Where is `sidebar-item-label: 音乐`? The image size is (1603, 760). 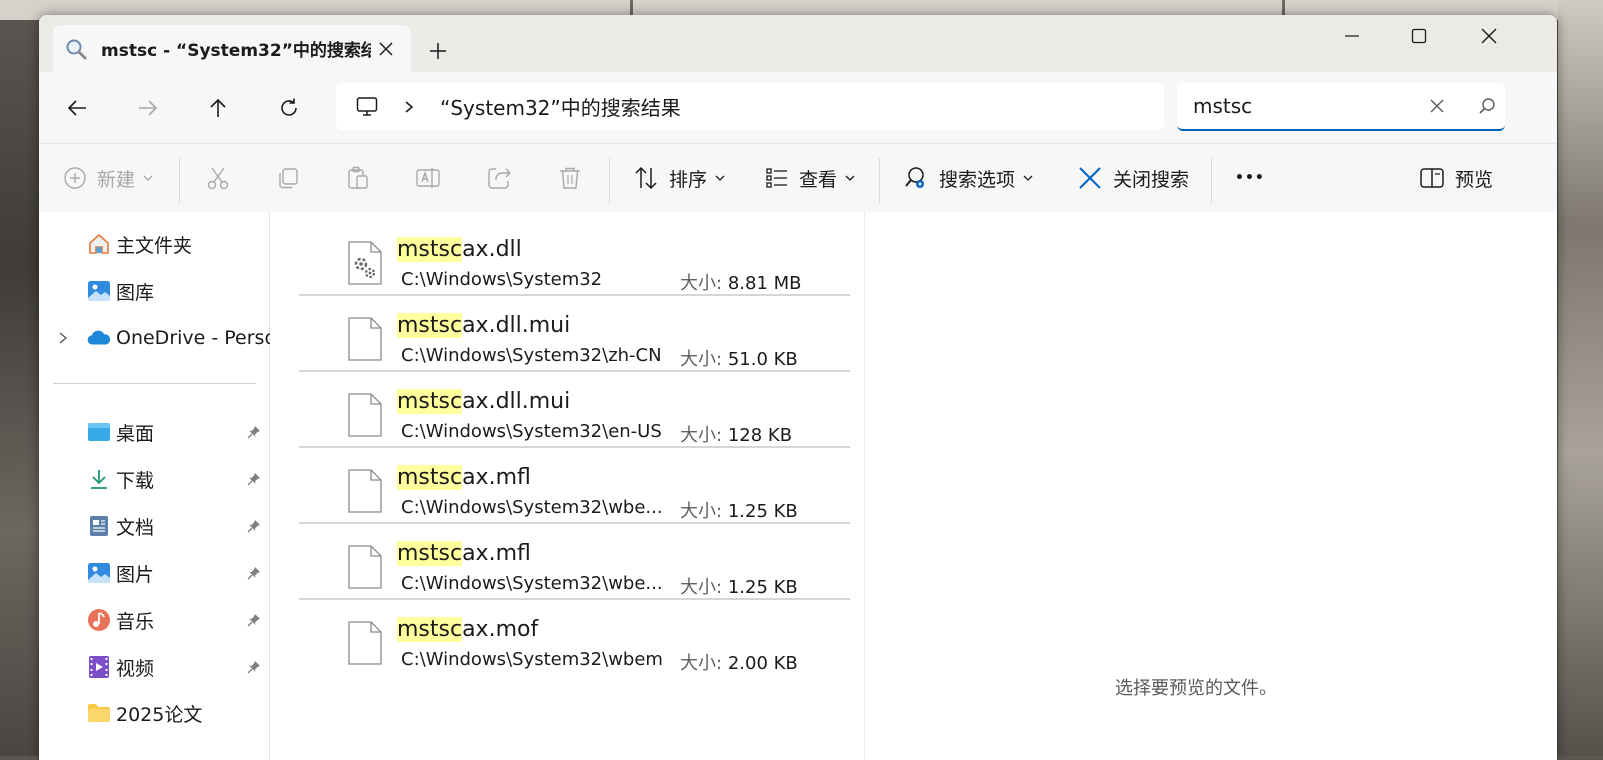
sidebar-item-label: 音乐 is located at coordinates (135, 621).